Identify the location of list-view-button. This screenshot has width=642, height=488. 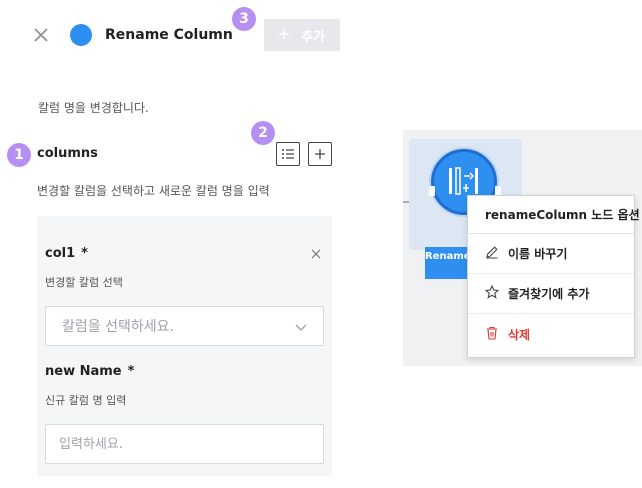
(288, 154).